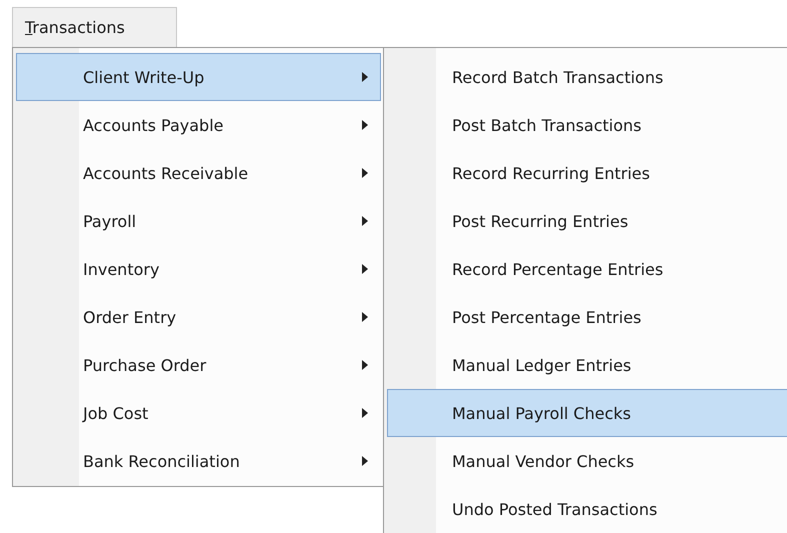 The width and height of the screenshot is (787, 533). I want to click on submenu-item: Record Percentage Entries, so click(587, 269).